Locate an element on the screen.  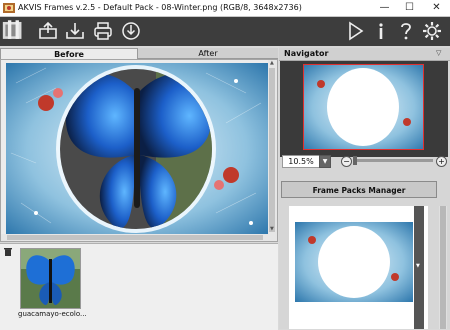
zoom-in-button: + is located at coordinates (441, 161).